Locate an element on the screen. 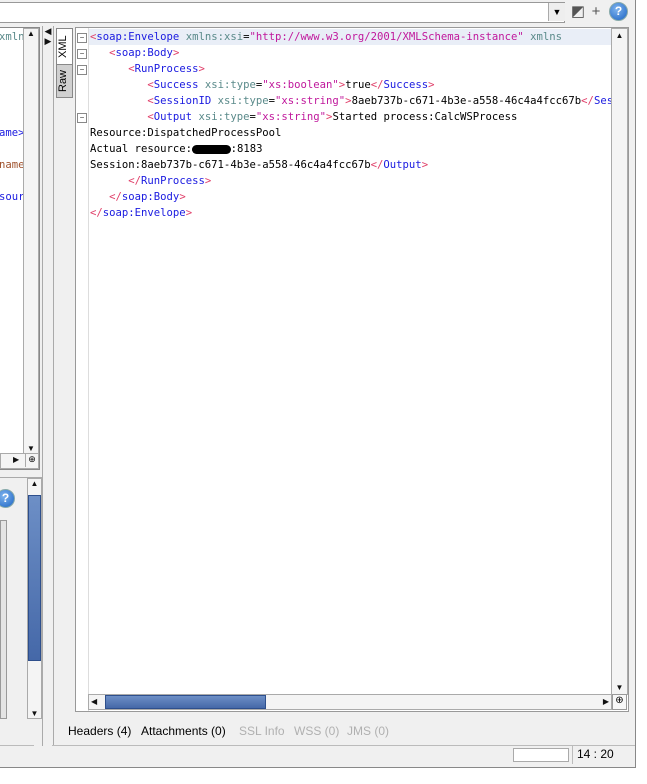 The width and height of the screenshot is (647, 784). redacted-text: ●●●●●●●● is located at coordinates (211, 149).